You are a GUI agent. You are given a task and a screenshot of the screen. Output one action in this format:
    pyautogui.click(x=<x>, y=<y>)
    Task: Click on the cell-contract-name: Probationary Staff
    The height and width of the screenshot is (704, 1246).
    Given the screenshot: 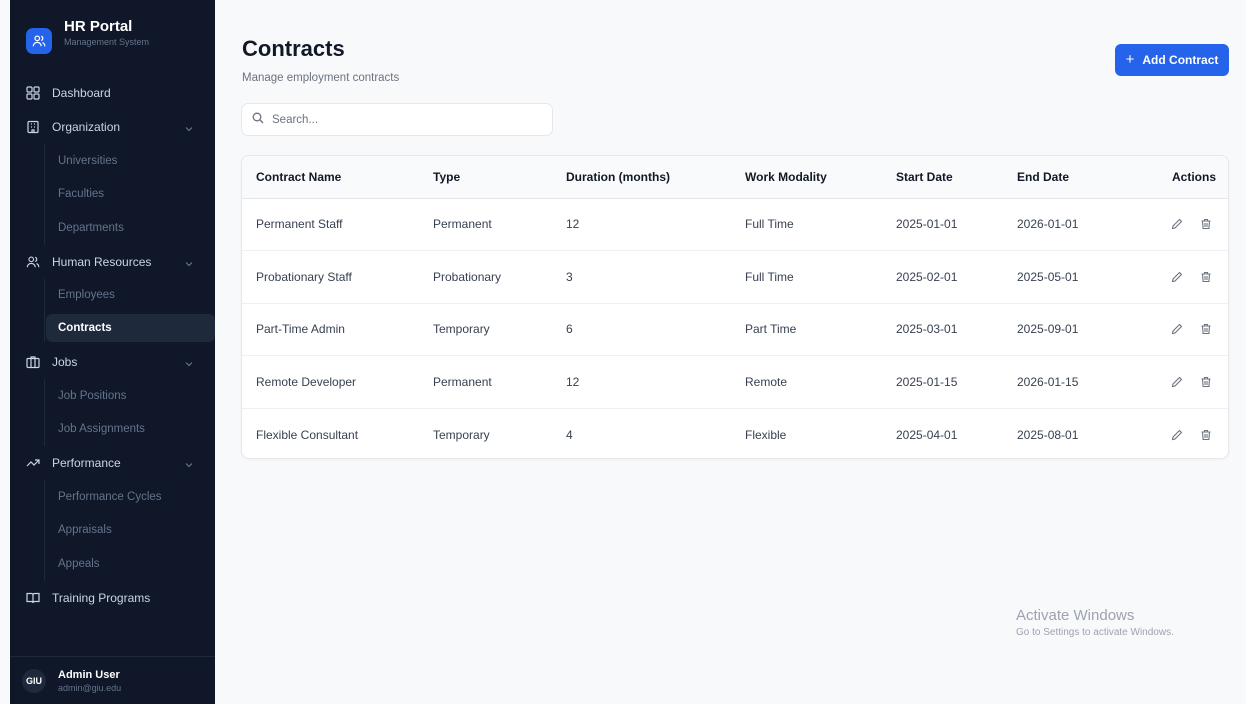 What is the action you would take?
    pyautogui.click(x=304, y=276)
    